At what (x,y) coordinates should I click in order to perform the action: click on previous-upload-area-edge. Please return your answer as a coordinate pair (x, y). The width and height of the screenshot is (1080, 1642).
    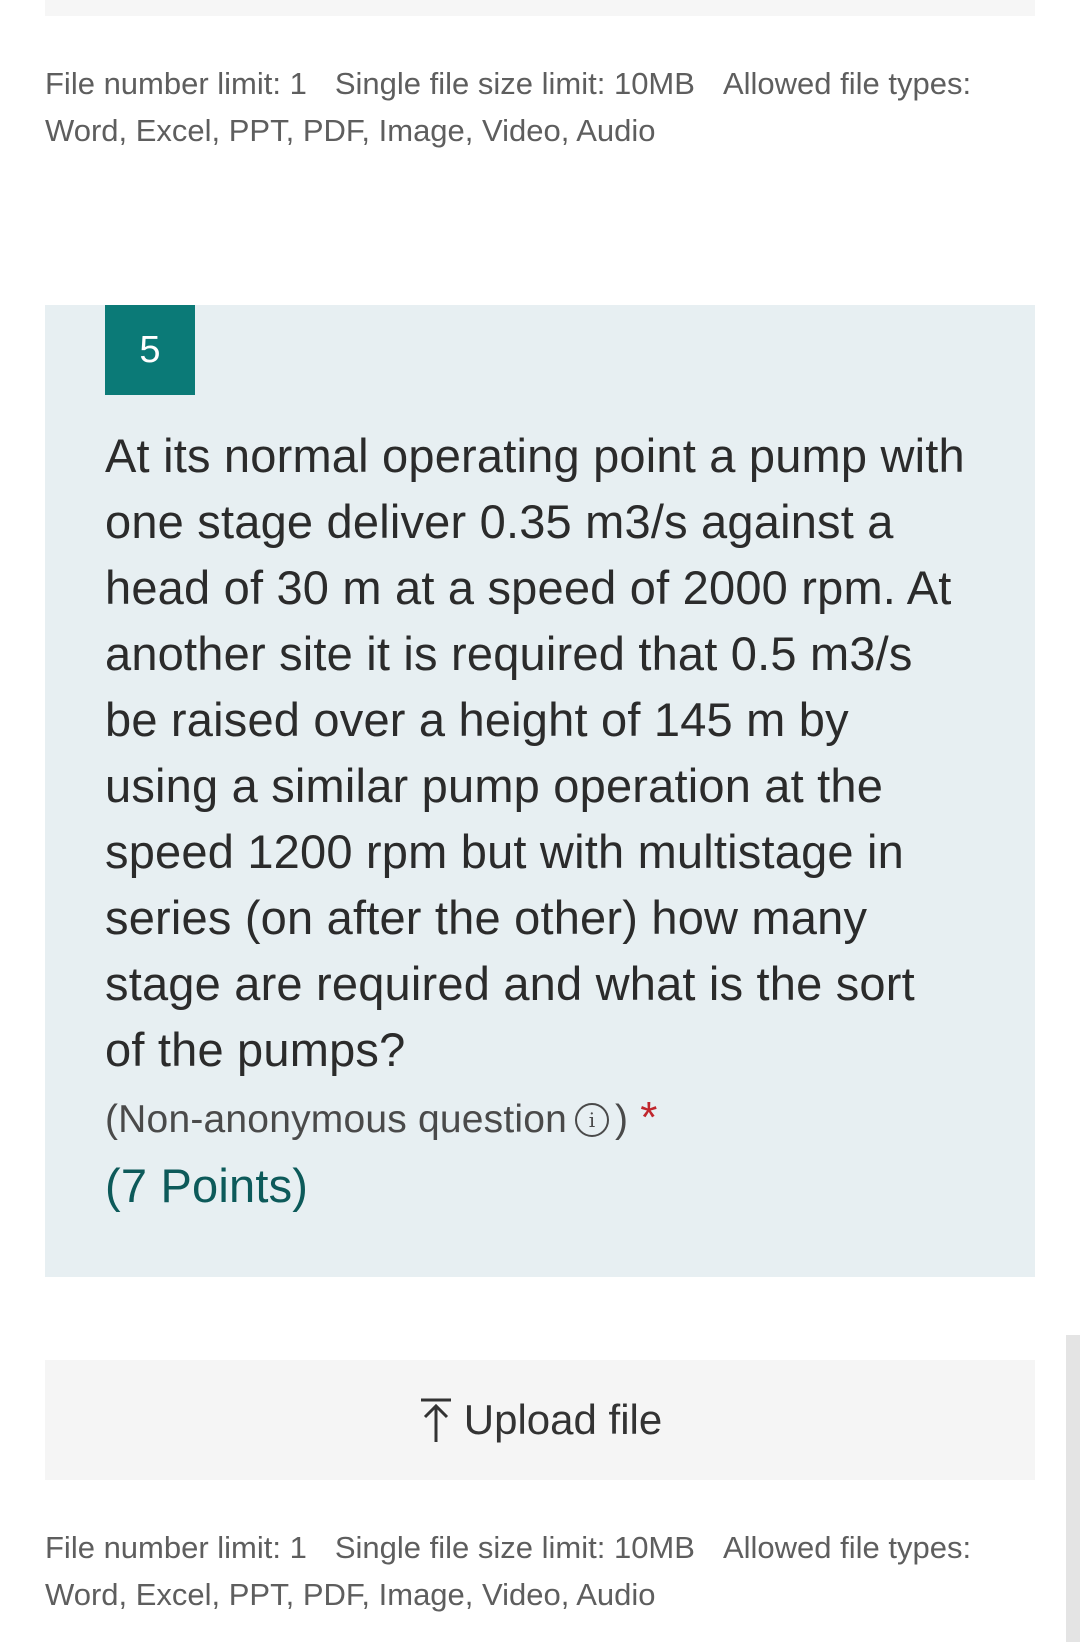
    Looking at the image, I should click on (540, 8).